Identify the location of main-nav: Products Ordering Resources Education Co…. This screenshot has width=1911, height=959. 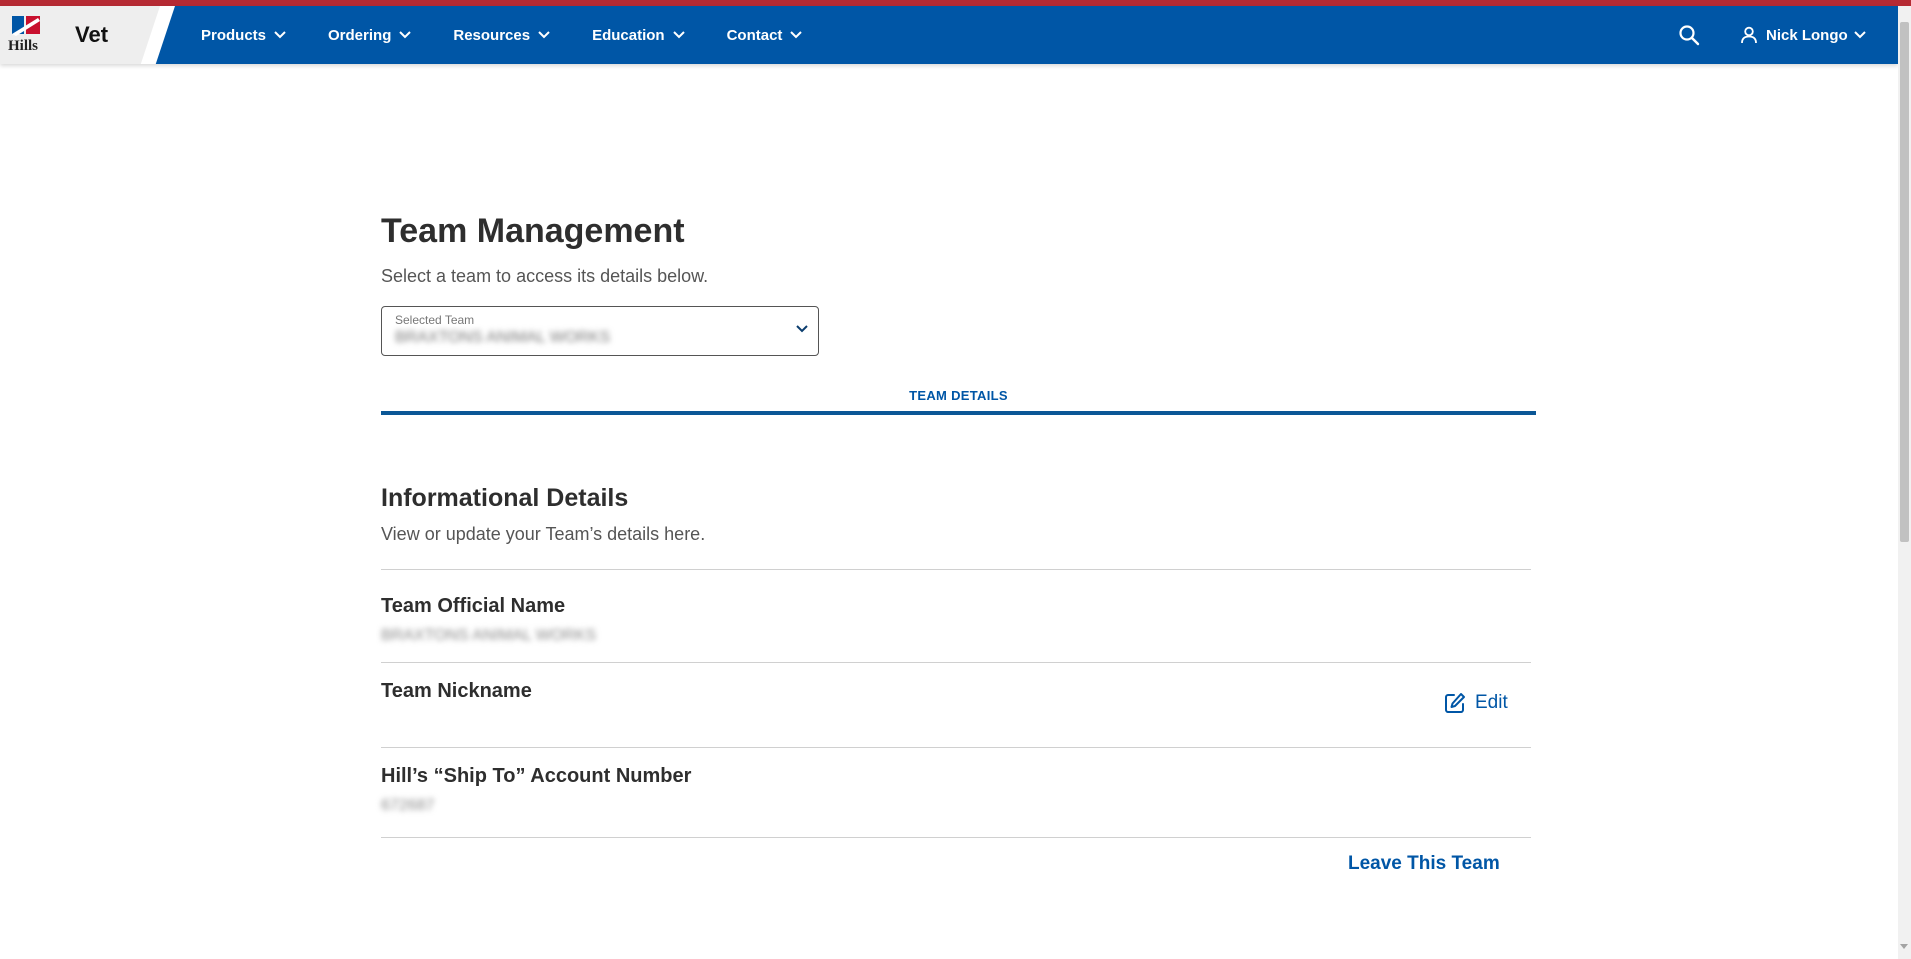
(522, 35).